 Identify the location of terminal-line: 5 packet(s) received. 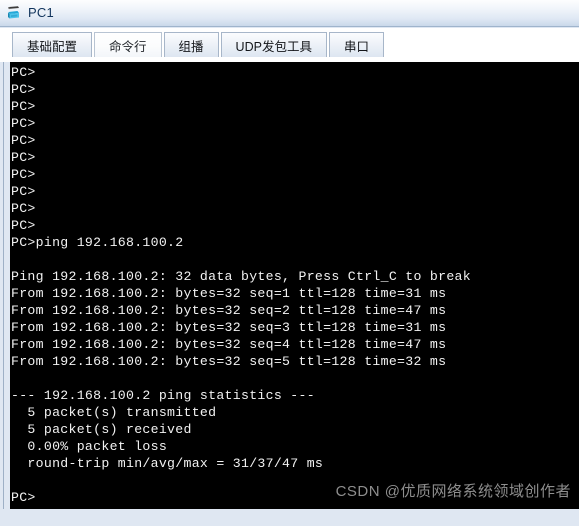
(101, 429).